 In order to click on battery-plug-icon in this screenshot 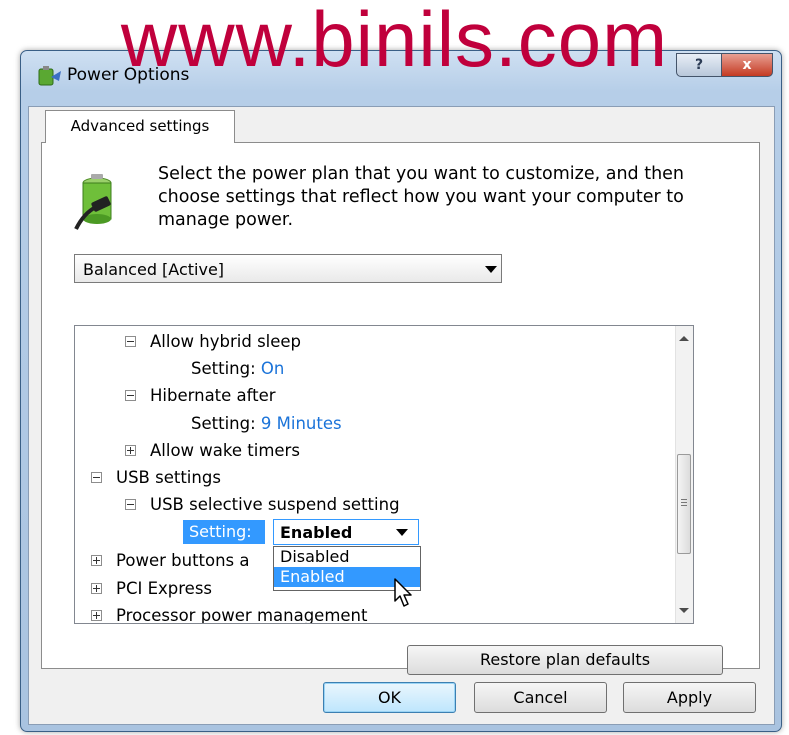, I will do `click(93, 202)`.